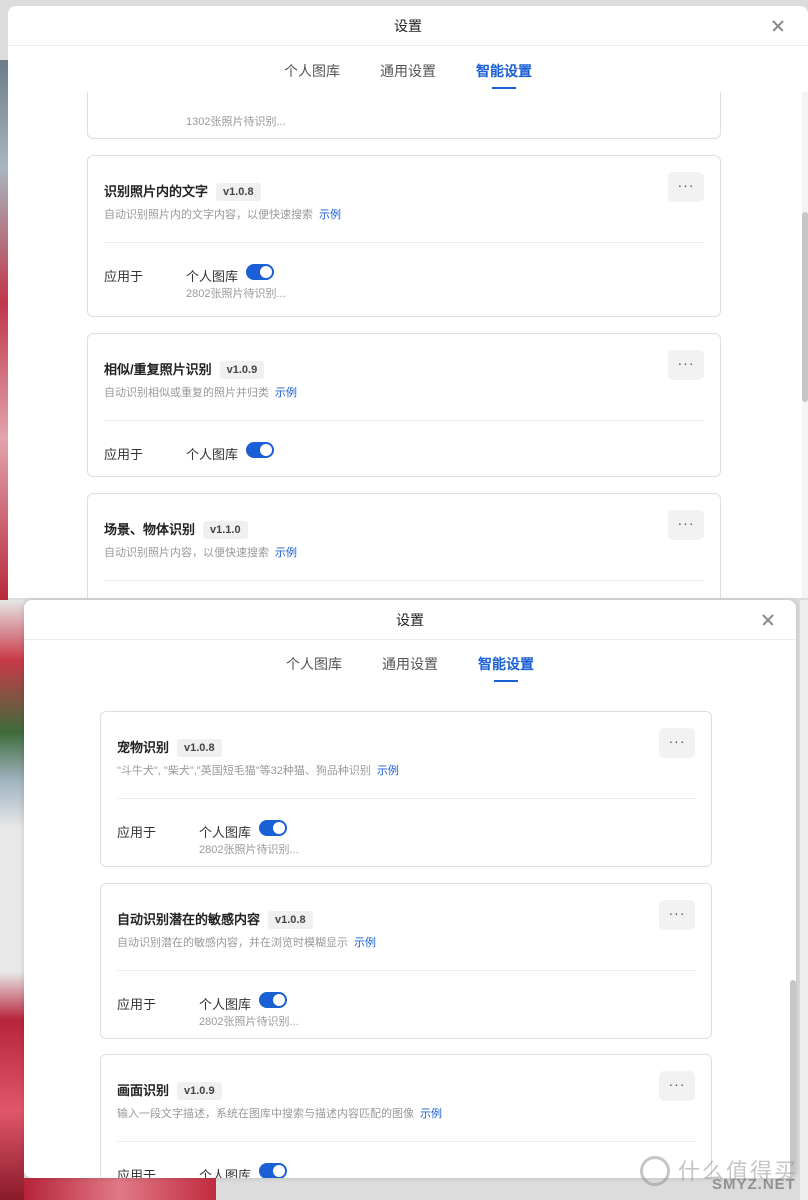 The height and width of the screenshot is (1200, 808). Describe the element at coordinates (222, 215) in the screenshot. I see `card-description: 自动识别照片内的文字内容，以便快速搜索 示例` at that location.